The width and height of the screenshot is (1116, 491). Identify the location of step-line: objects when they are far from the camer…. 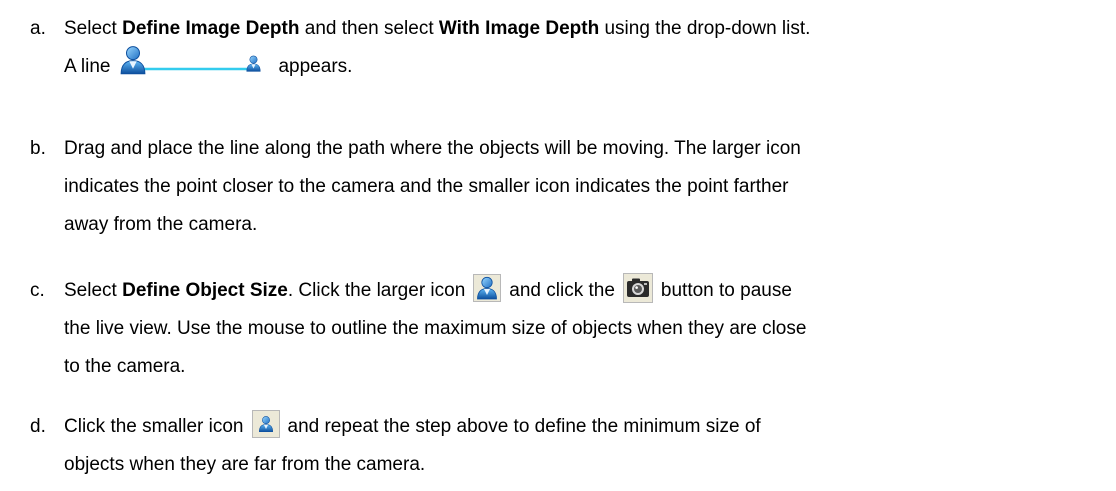
(245, 464).